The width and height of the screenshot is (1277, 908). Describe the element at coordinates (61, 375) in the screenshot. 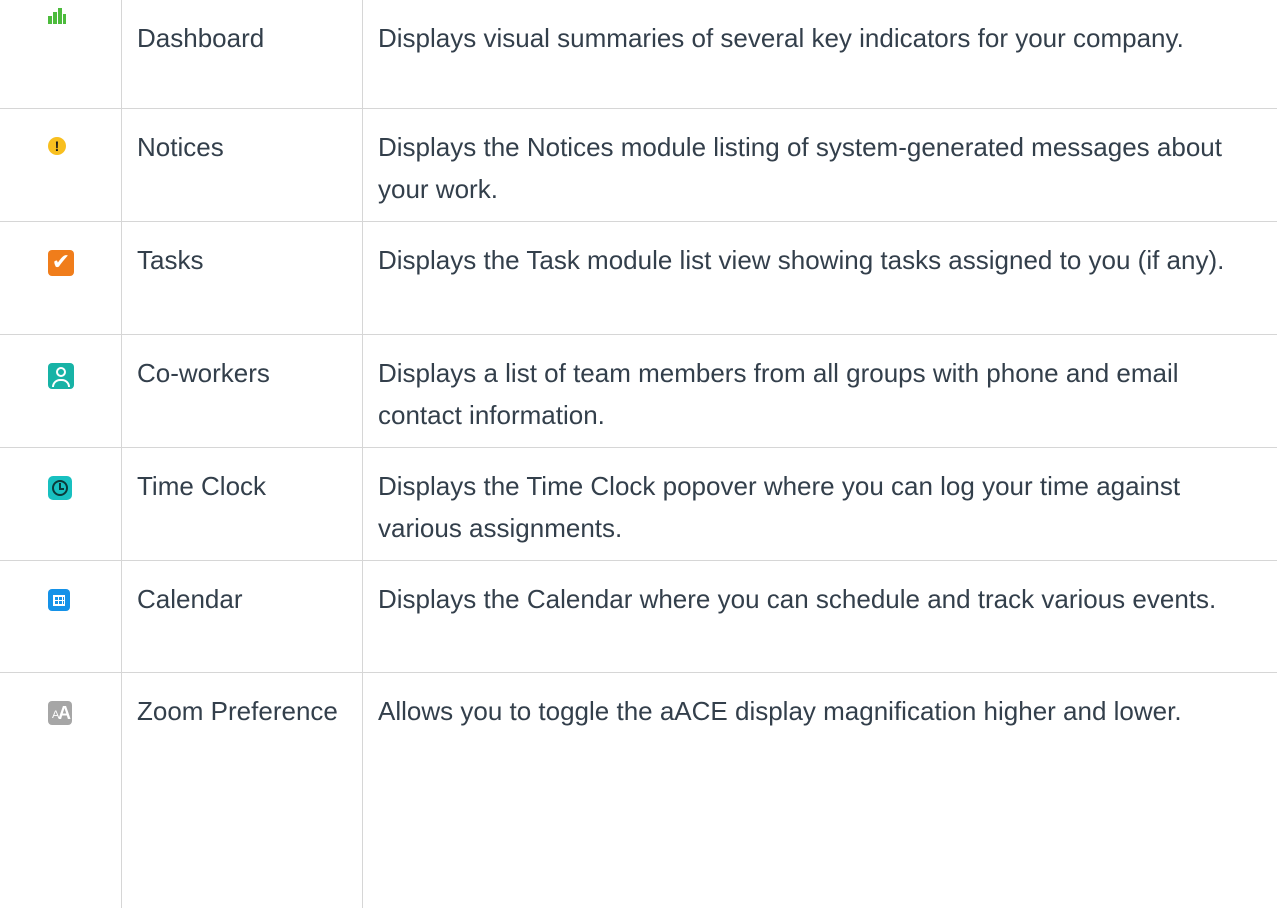

I see `person-icon` at that location.